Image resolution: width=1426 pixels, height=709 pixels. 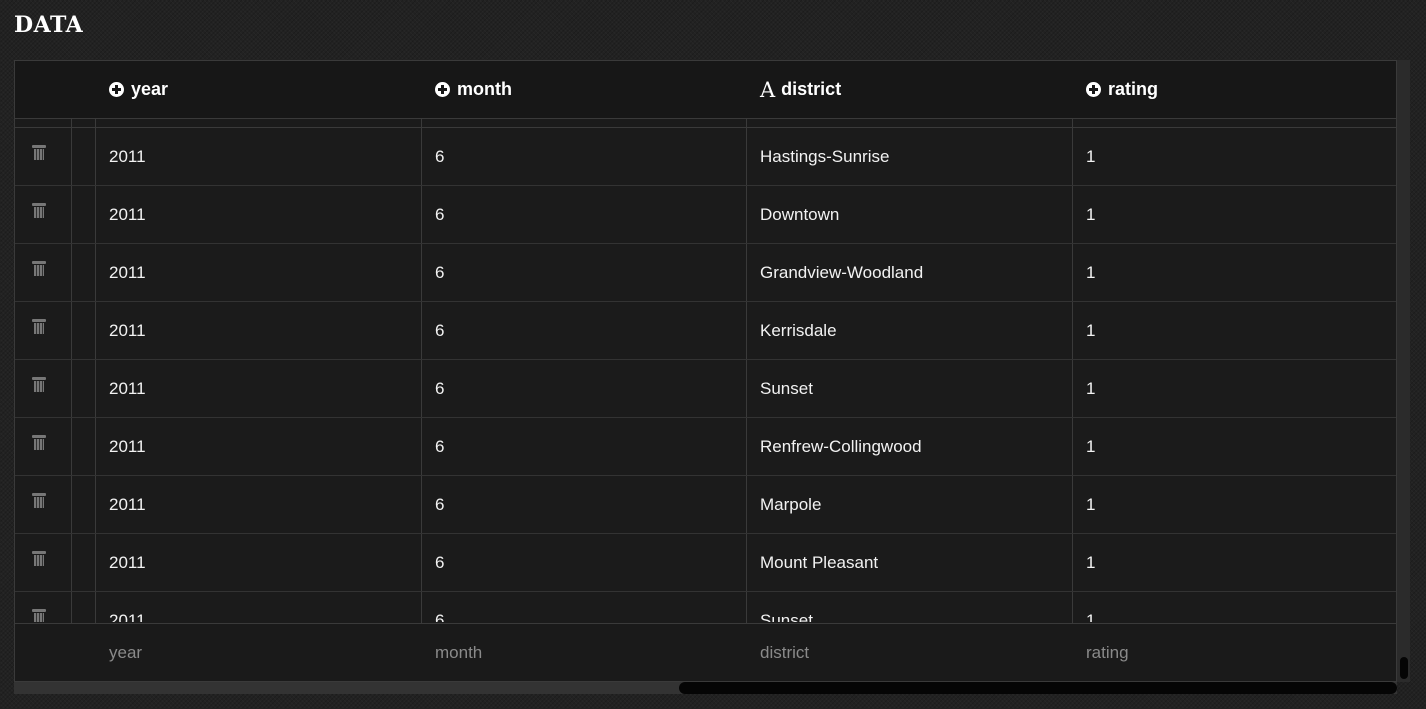 I want to click on filter-input-rating, so click(x=1241, y=652).